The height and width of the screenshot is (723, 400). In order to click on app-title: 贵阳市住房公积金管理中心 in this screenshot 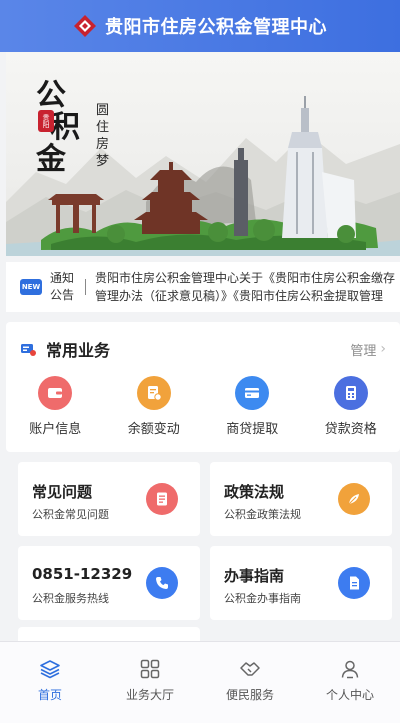, I will do `click(216, 27)`.